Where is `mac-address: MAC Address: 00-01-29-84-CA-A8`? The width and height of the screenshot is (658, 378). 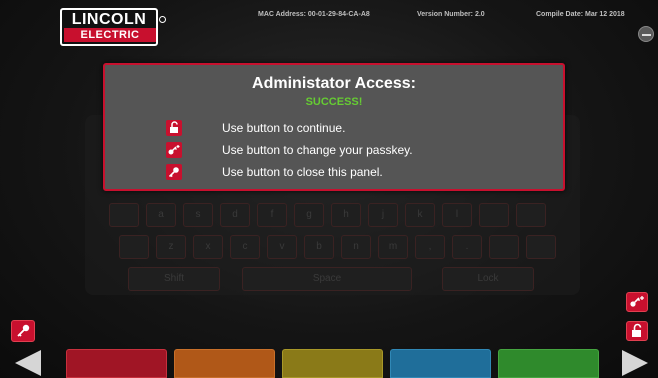 mac-address: MAC Address: 00-01-29-84-CA-A8 is located at coordinates (314, 14).